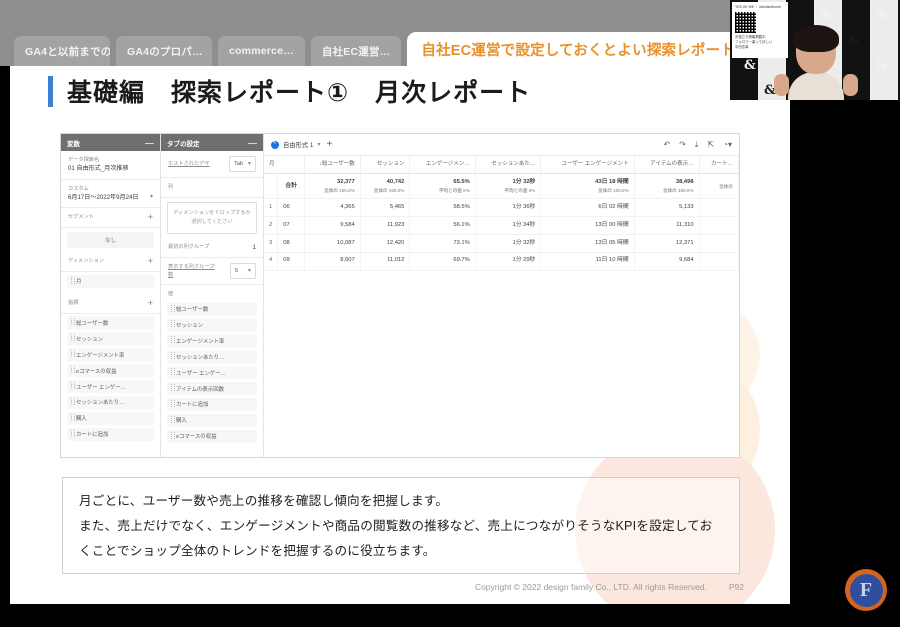  I want to click on visualization-select: Tab ▾, so click(242, 164).